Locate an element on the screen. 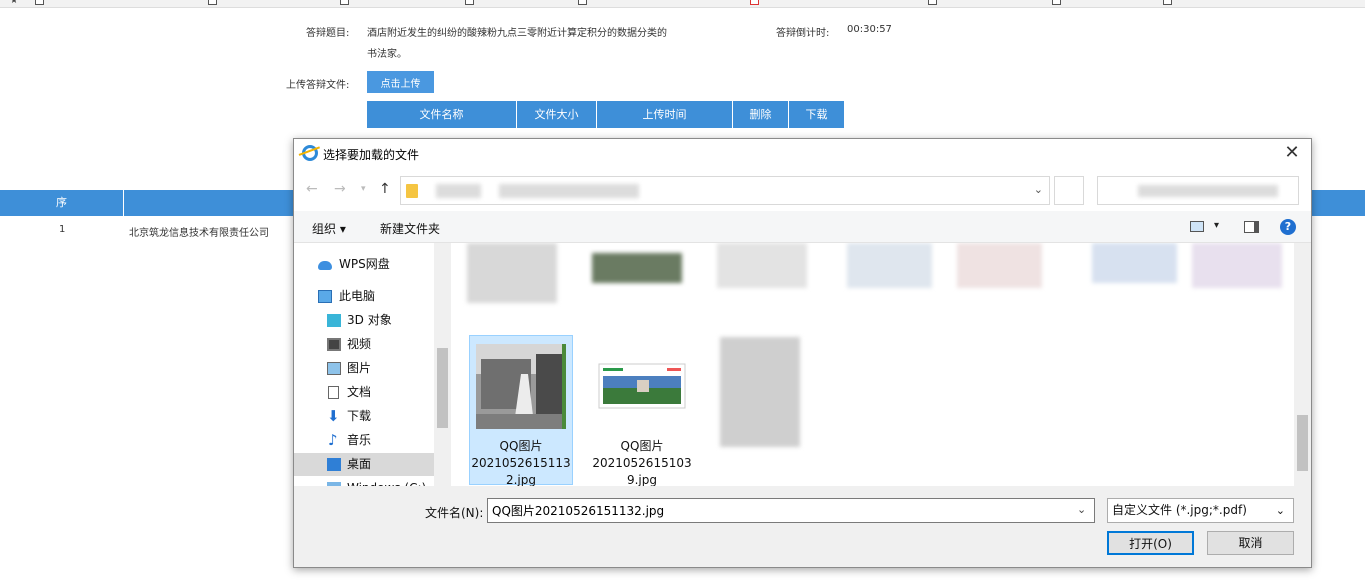  topic-text-line2: 书法家。 is located at coordinates (387, 54).